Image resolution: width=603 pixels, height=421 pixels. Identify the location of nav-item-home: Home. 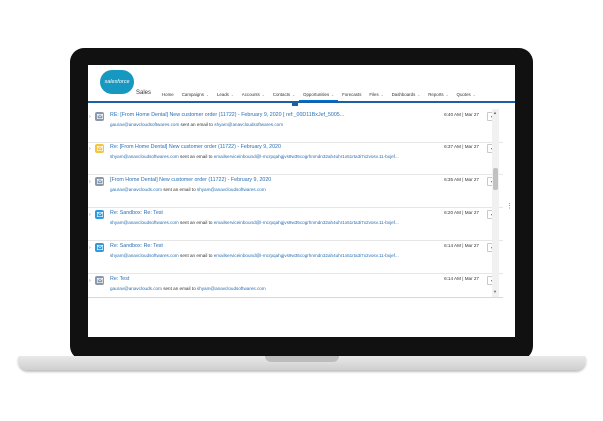
(168, 95).